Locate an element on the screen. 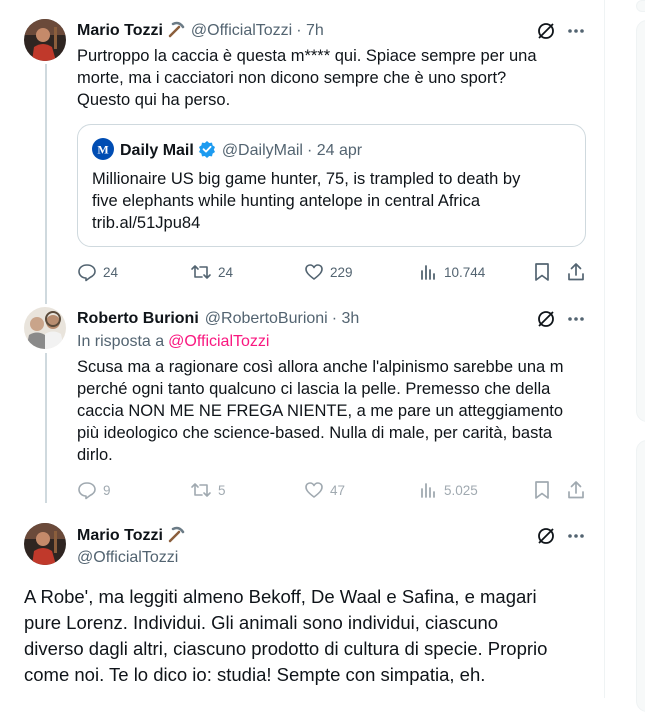  tweet-time: · 3h is located at coordinates (346, 319).